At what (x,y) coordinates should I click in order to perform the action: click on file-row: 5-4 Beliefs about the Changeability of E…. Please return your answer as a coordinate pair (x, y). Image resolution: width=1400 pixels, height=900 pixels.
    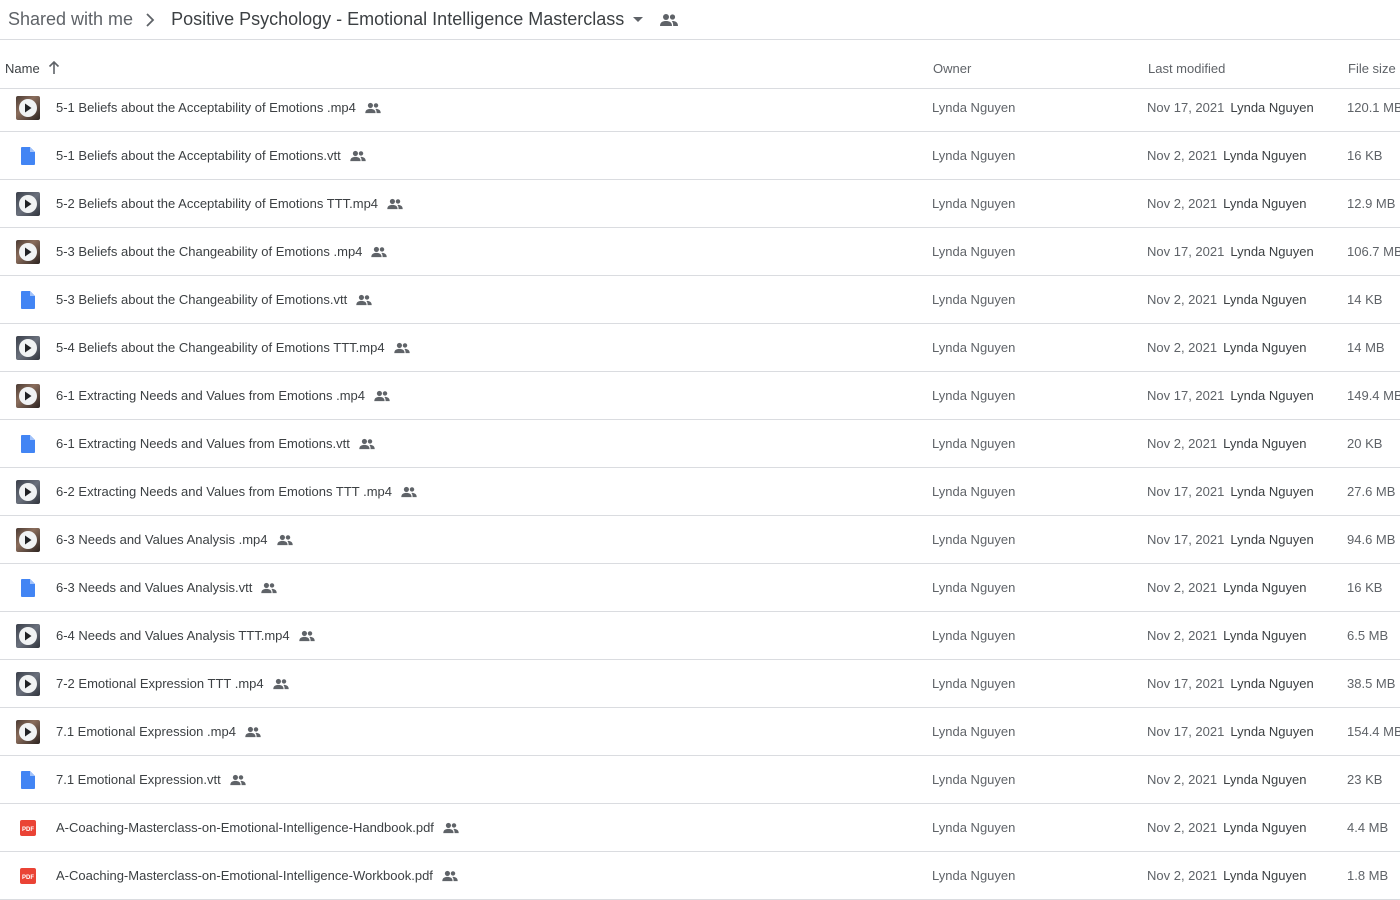
    Looking at the image, I should click on (700, 348).